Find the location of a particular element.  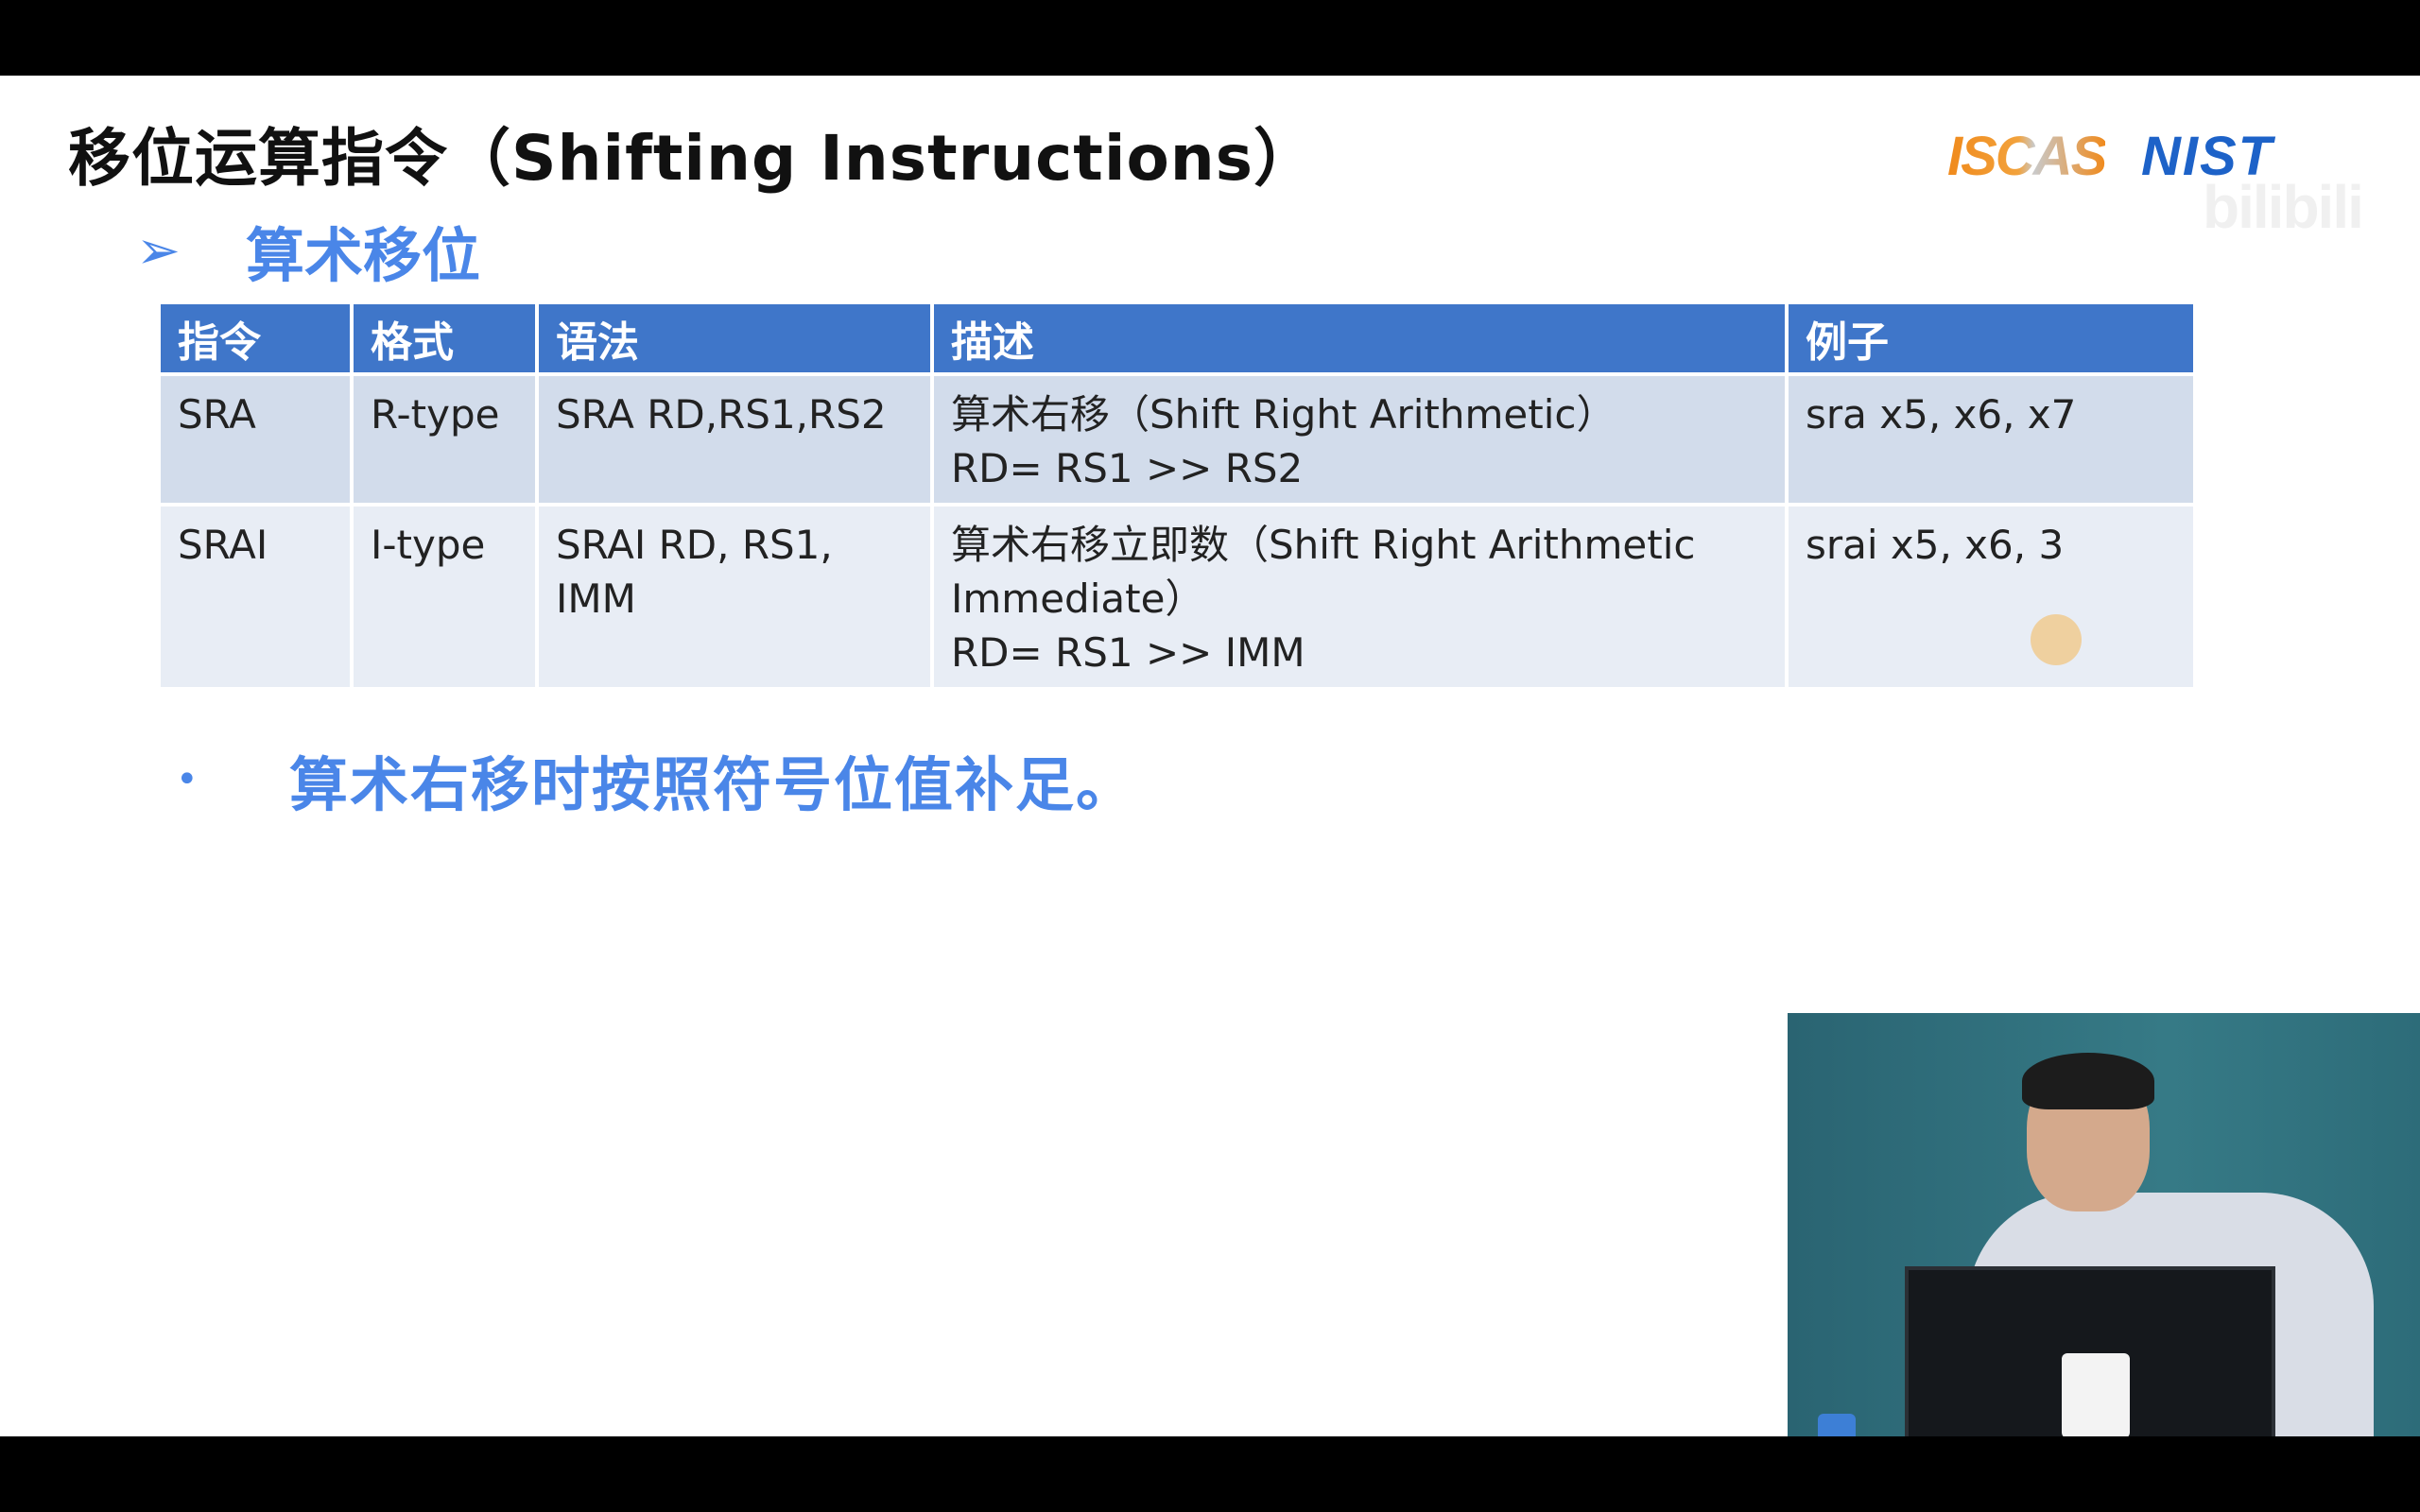

cell-syntax: SRA RD,RS1,RS2 is located at coordinates (735, 440).